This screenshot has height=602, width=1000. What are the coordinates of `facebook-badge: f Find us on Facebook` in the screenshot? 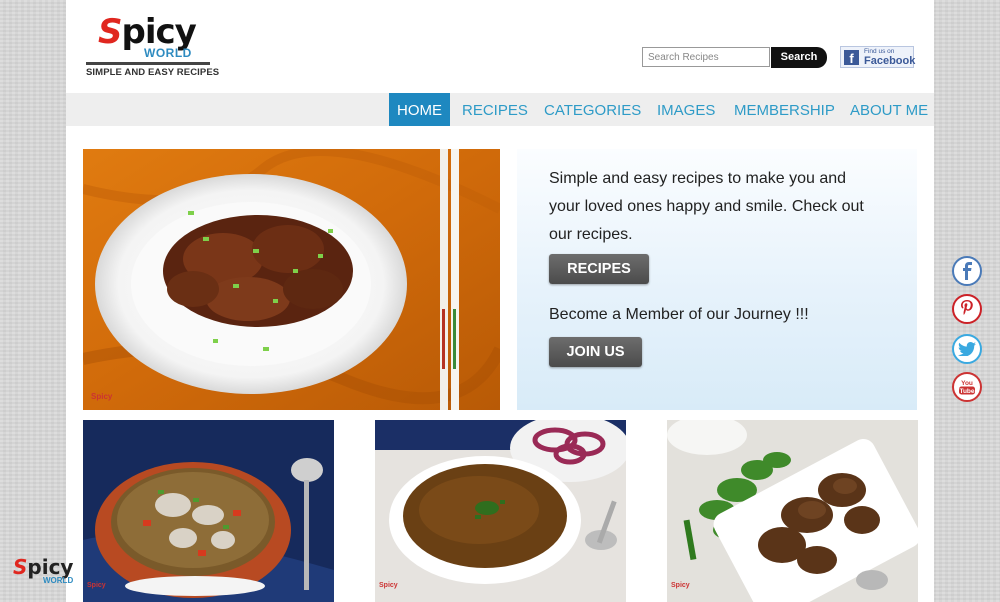 It's located at (878, 57).